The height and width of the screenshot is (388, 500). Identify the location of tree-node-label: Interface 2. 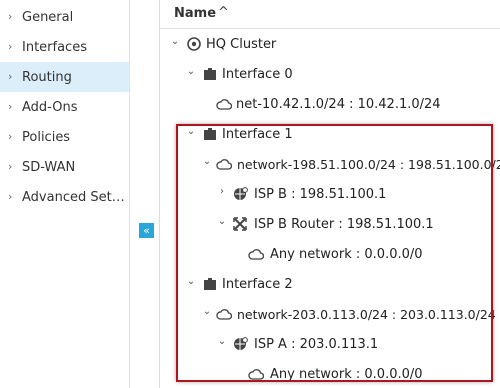
(257, 284).